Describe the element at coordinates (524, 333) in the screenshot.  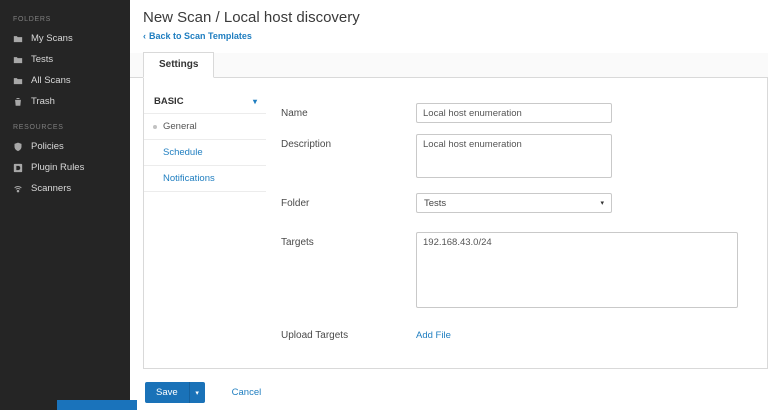
I see `form-row-upload-targets: Upload Targets Add File` at that location.